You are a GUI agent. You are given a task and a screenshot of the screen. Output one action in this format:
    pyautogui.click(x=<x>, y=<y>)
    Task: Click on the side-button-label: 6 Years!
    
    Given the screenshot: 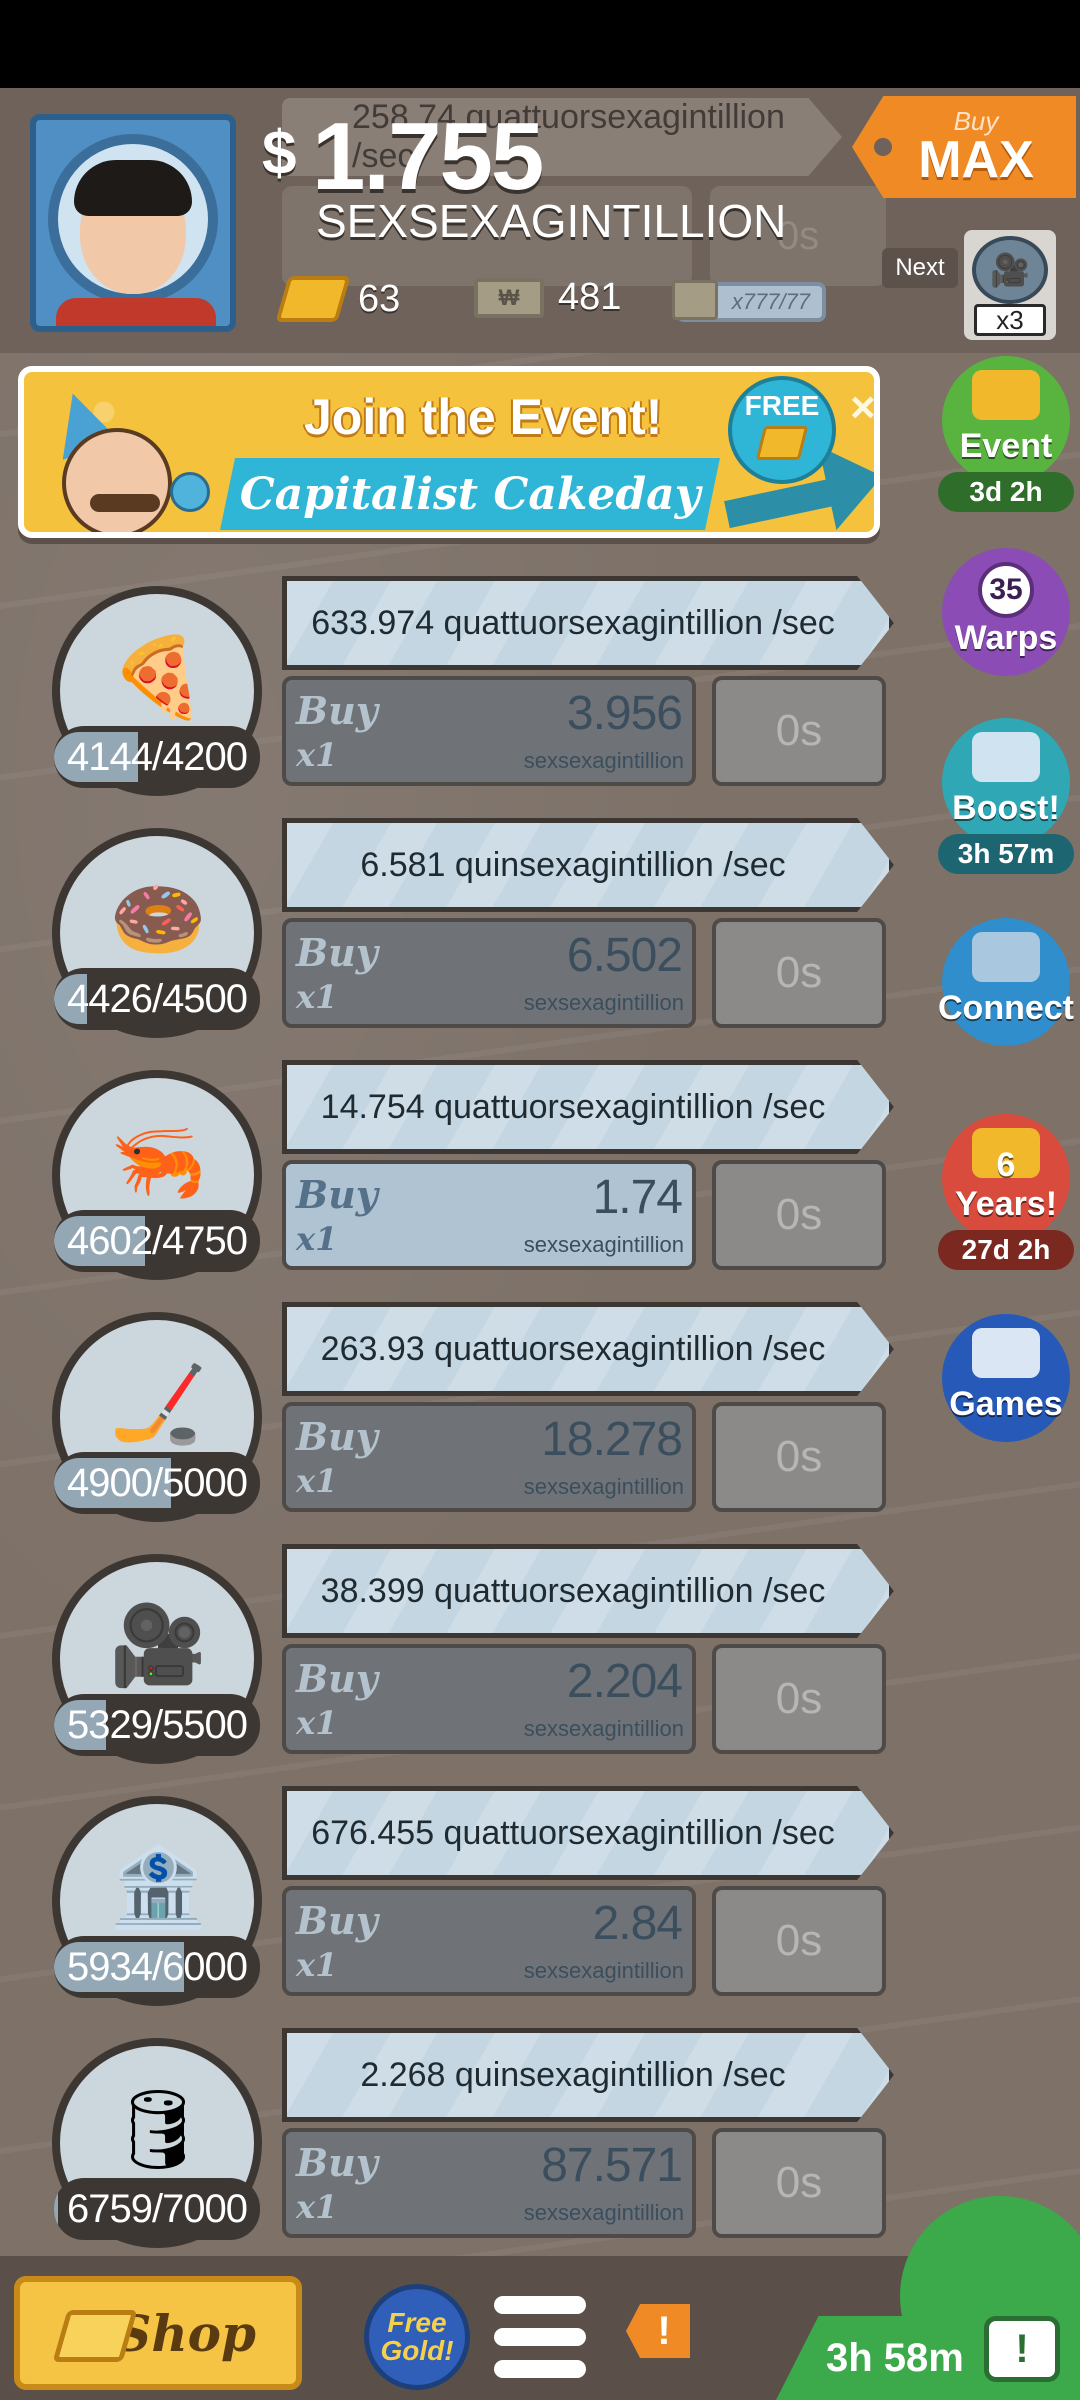 What is the action you would take?
    pyautogui.click(x=1006, y=1184)
    